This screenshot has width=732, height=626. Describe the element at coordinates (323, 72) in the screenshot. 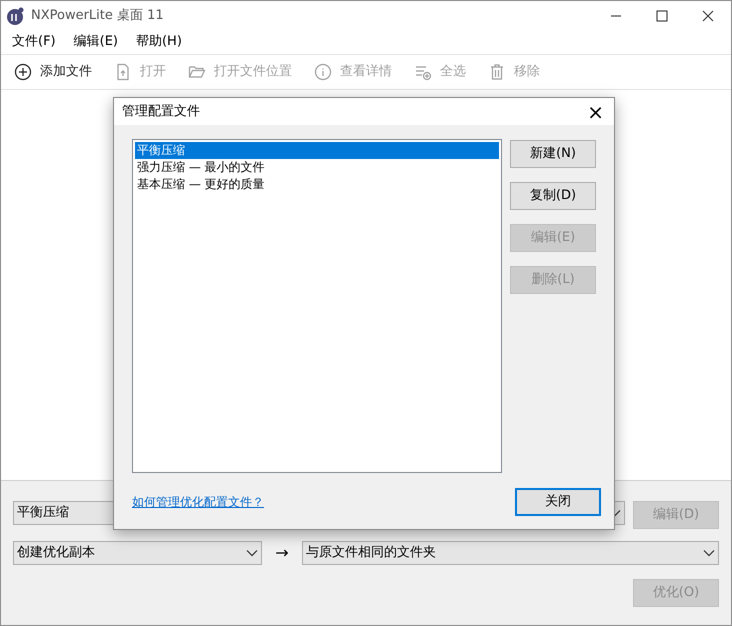

I see `info-icon` at that location.